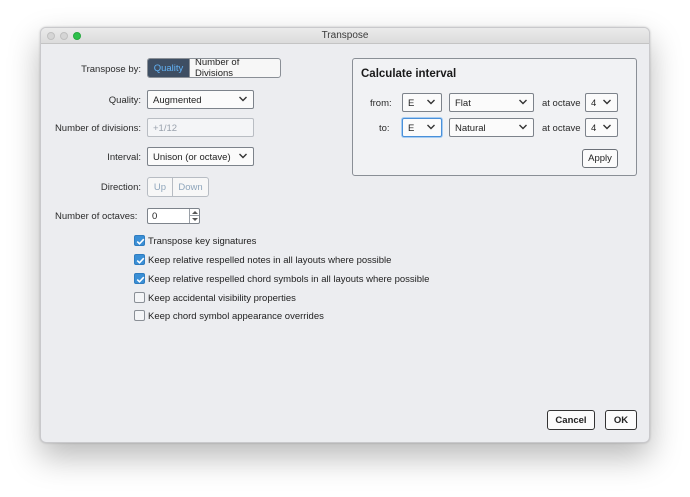 This screenshot has height=497, width=690. I want to click on to-octave-value: 4, so click(594, 128).